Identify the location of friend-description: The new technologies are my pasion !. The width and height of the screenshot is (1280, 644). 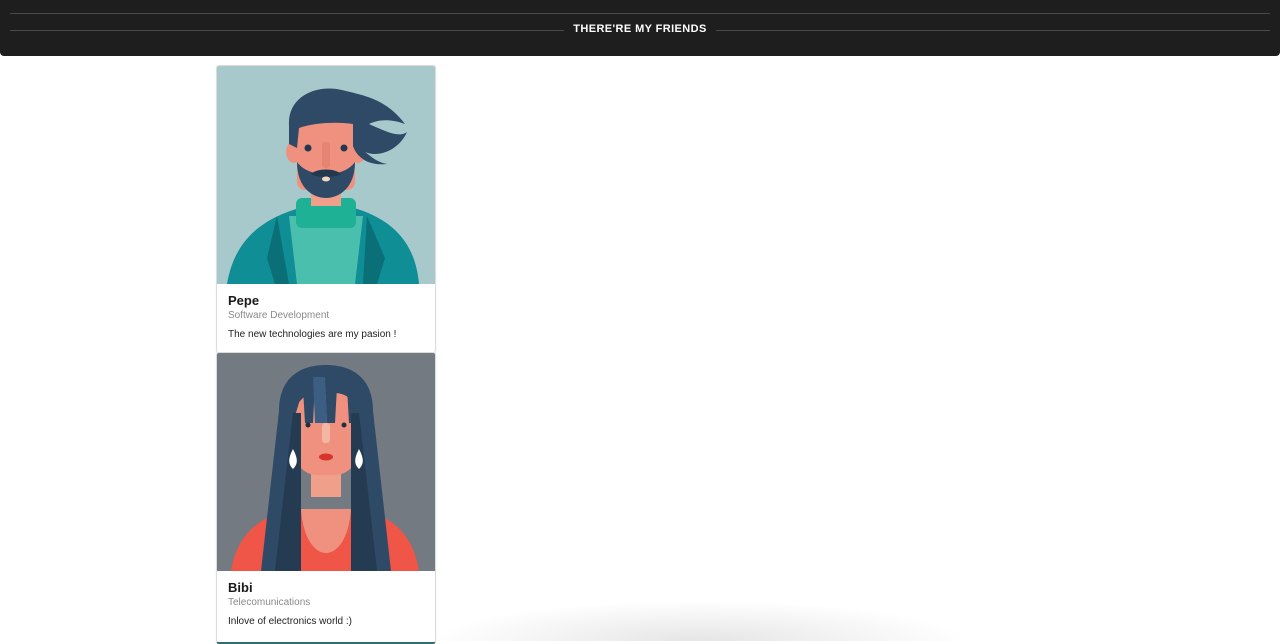
(312, 334).